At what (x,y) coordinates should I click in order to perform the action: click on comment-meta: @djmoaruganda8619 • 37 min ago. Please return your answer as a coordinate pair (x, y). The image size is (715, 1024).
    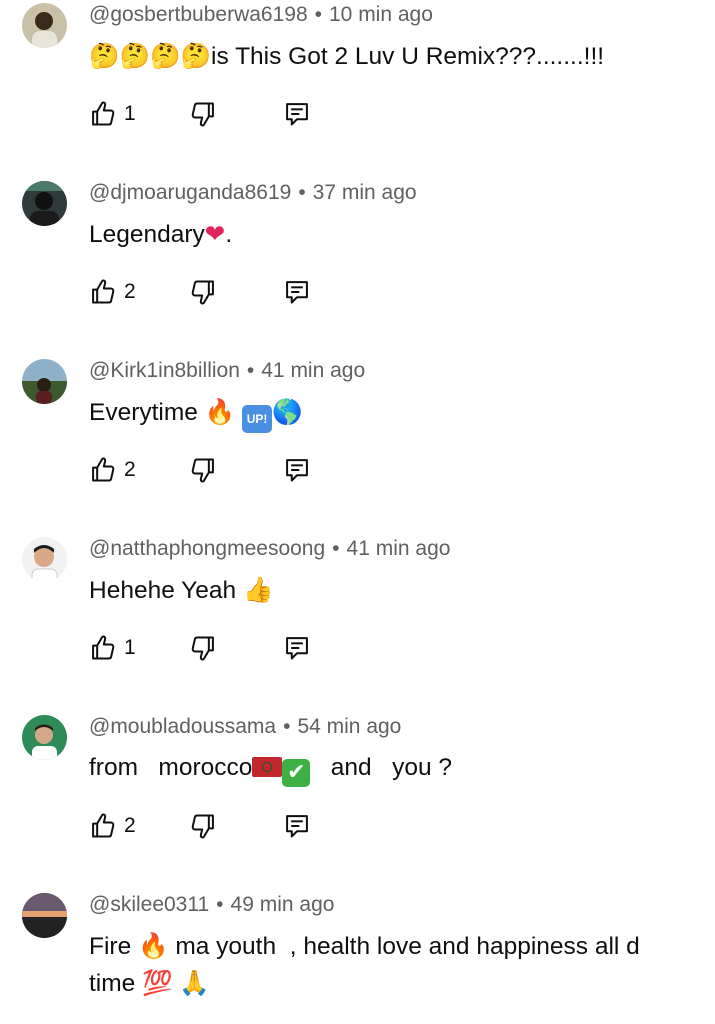
    Looking at the image, I should click on (253, 193).